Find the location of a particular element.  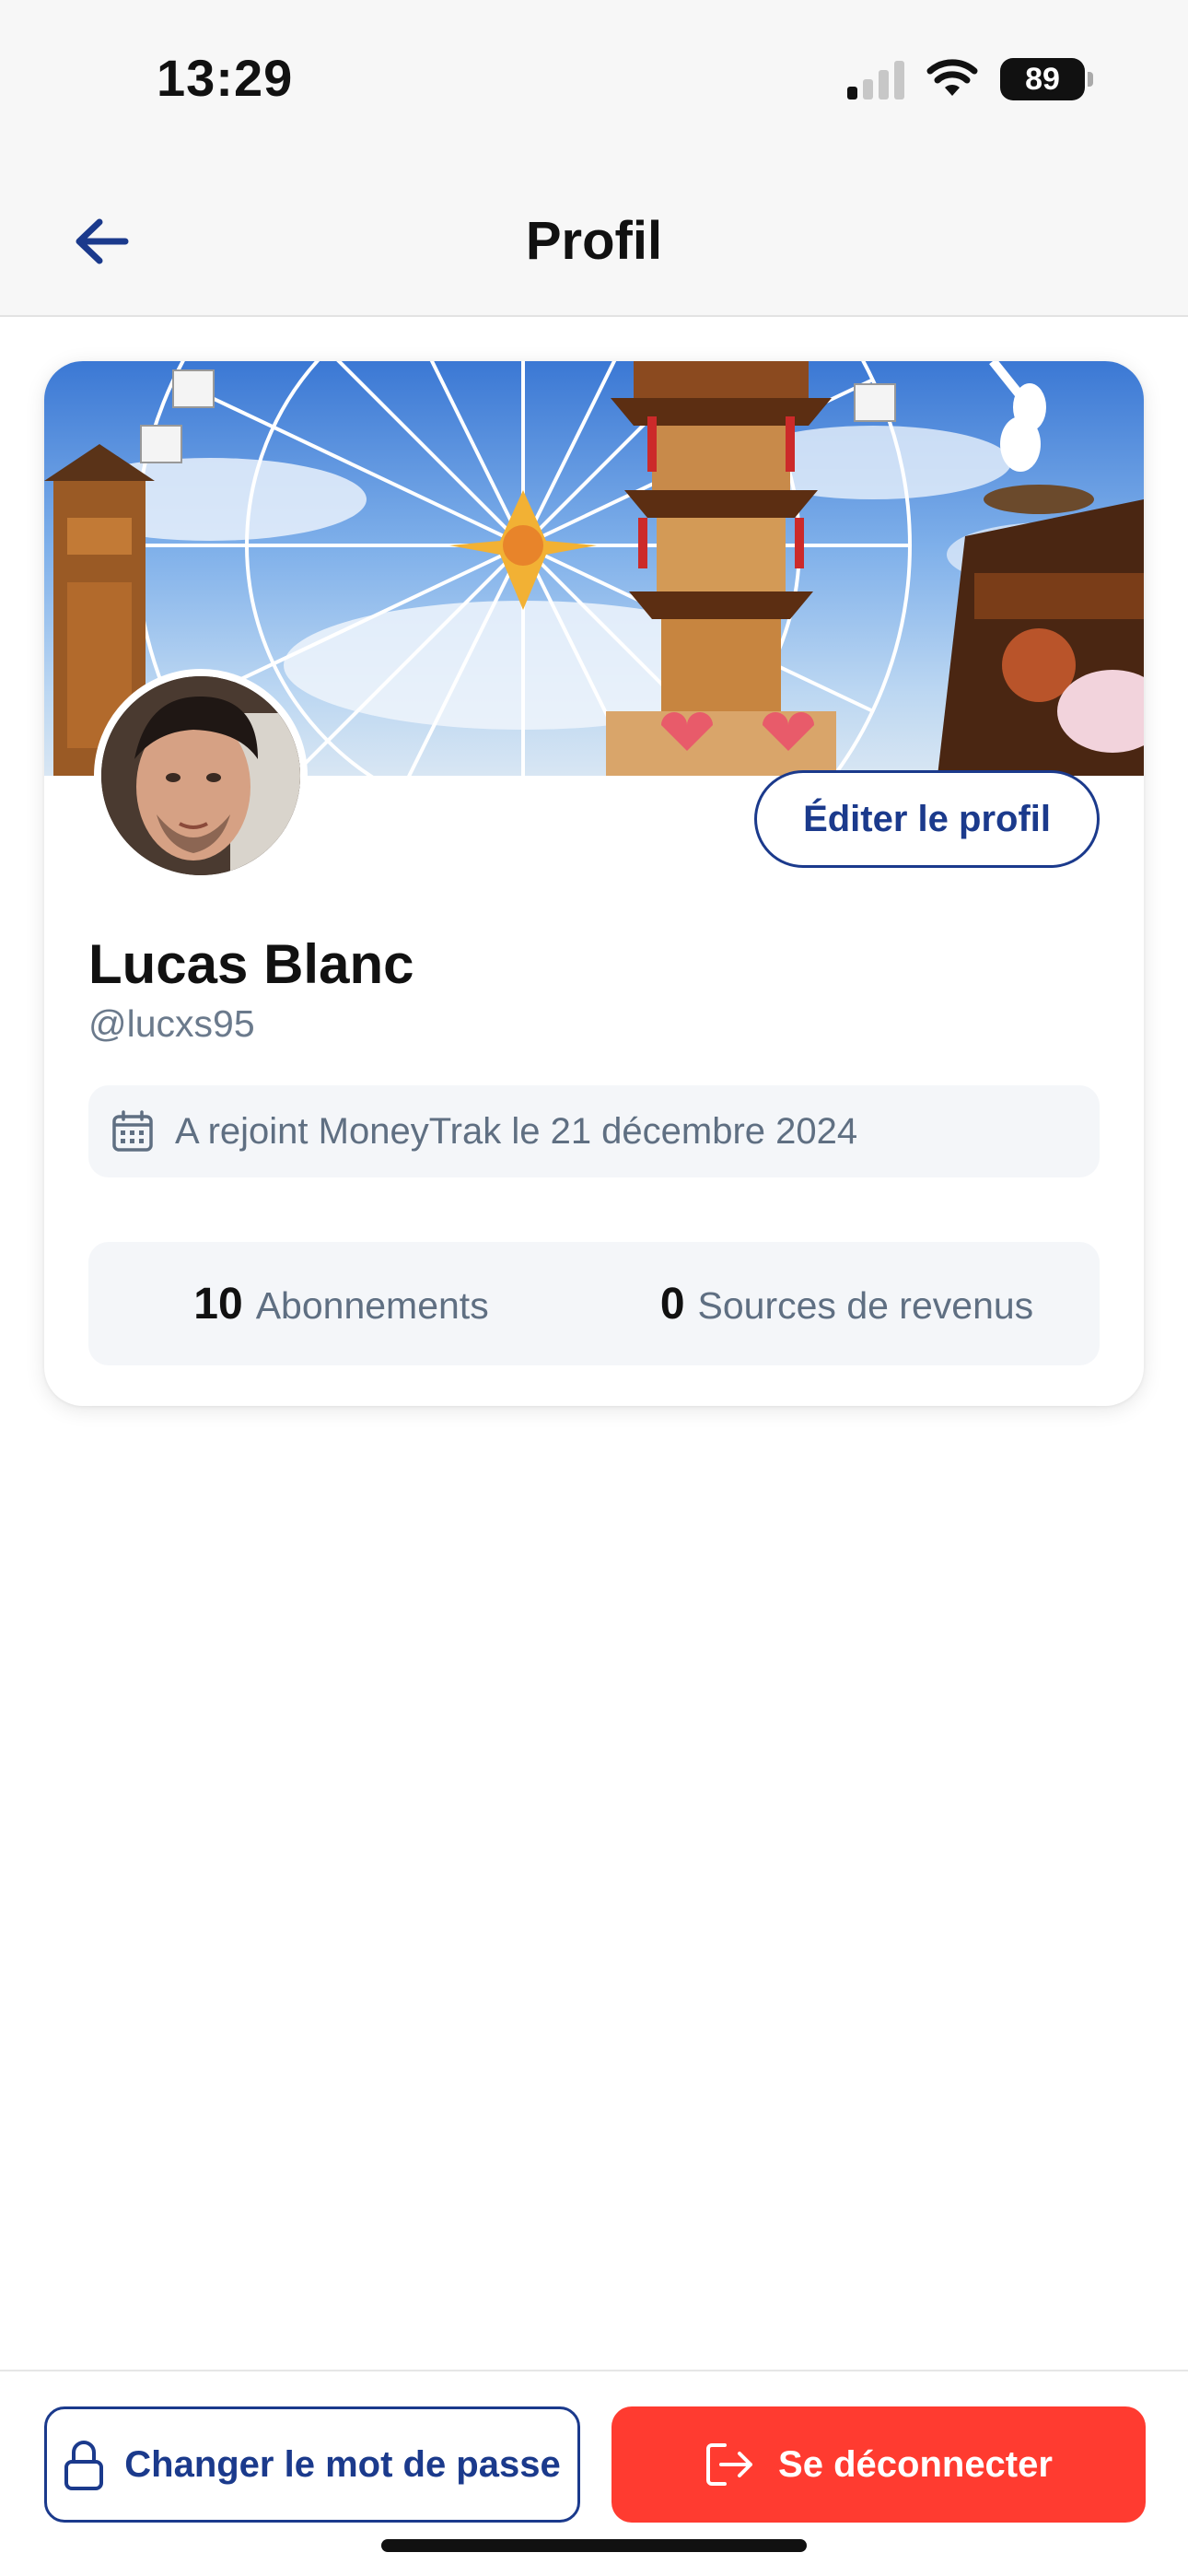

battery-indicator: 89 is located at coordinates (1046, 79).